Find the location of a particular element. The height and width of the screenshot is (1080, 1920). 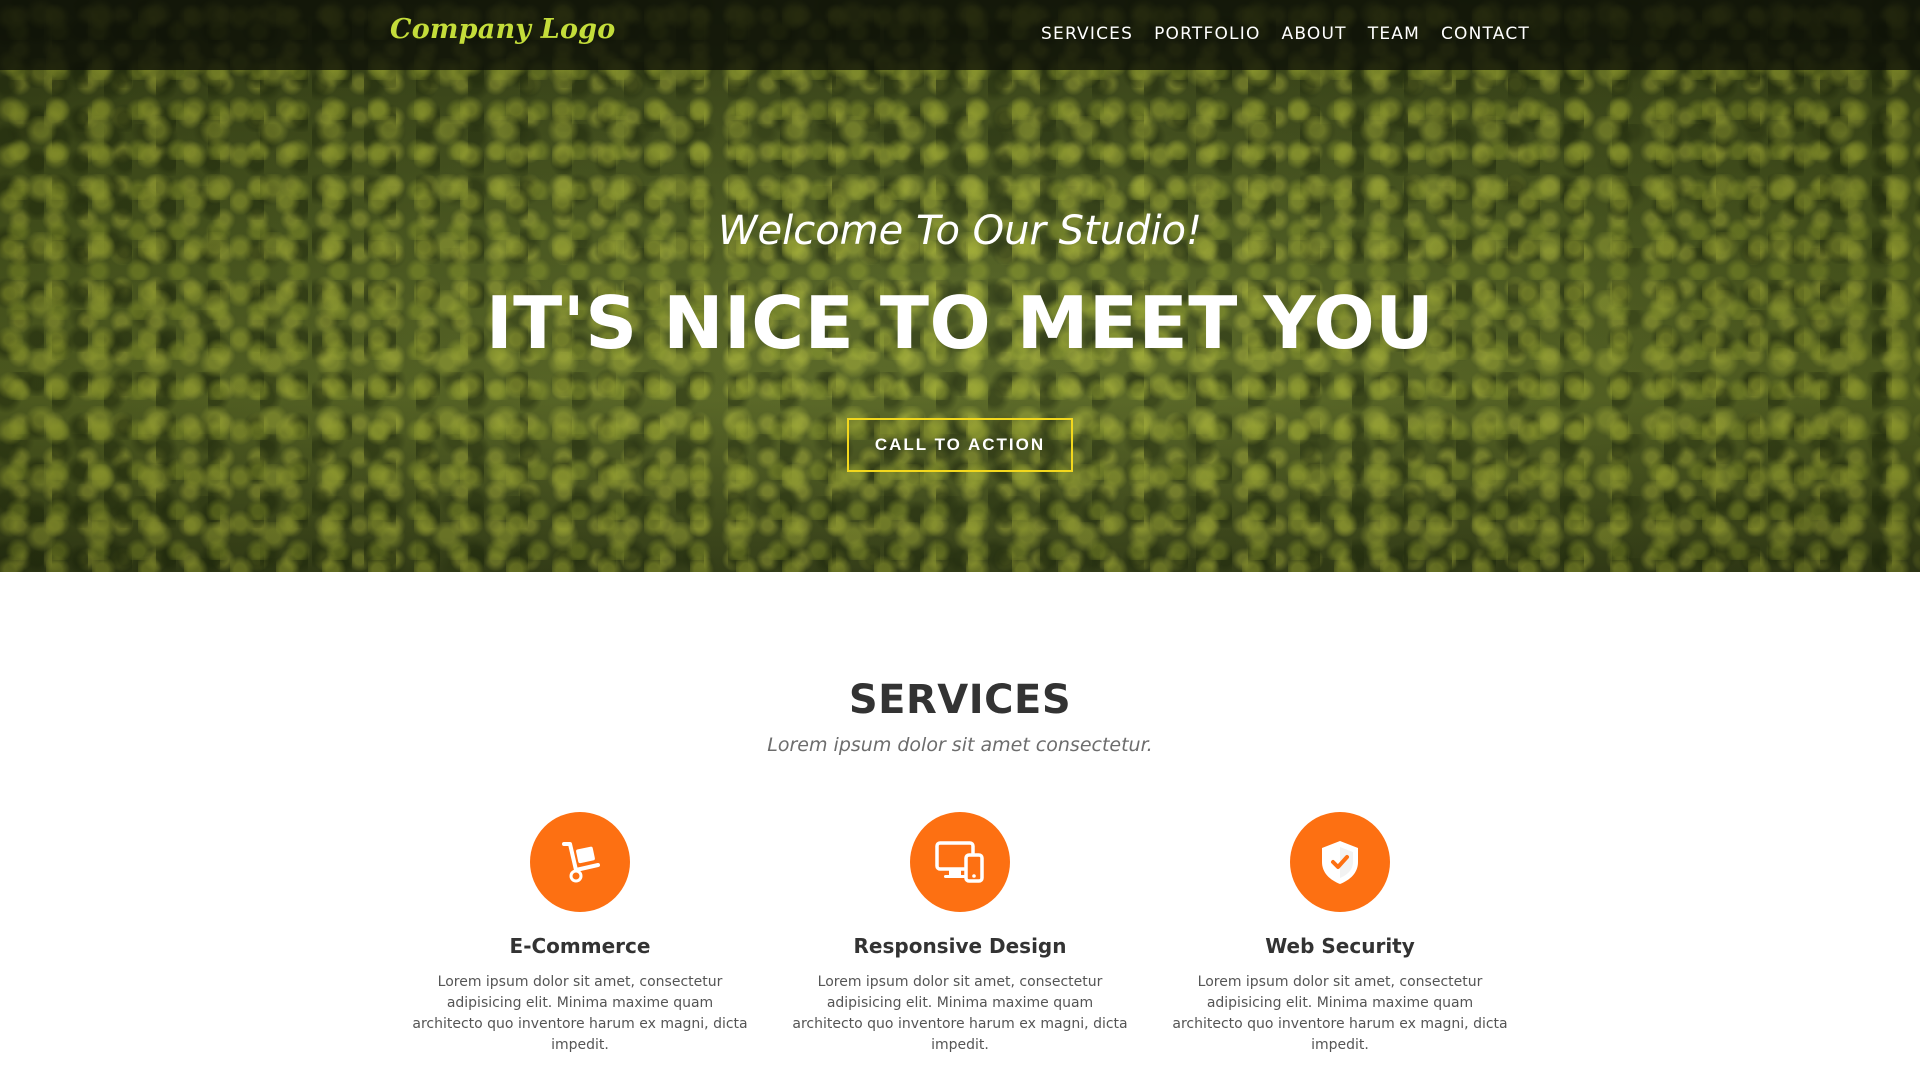

service-name: E-Commerce is located at coordinates (580, 946).